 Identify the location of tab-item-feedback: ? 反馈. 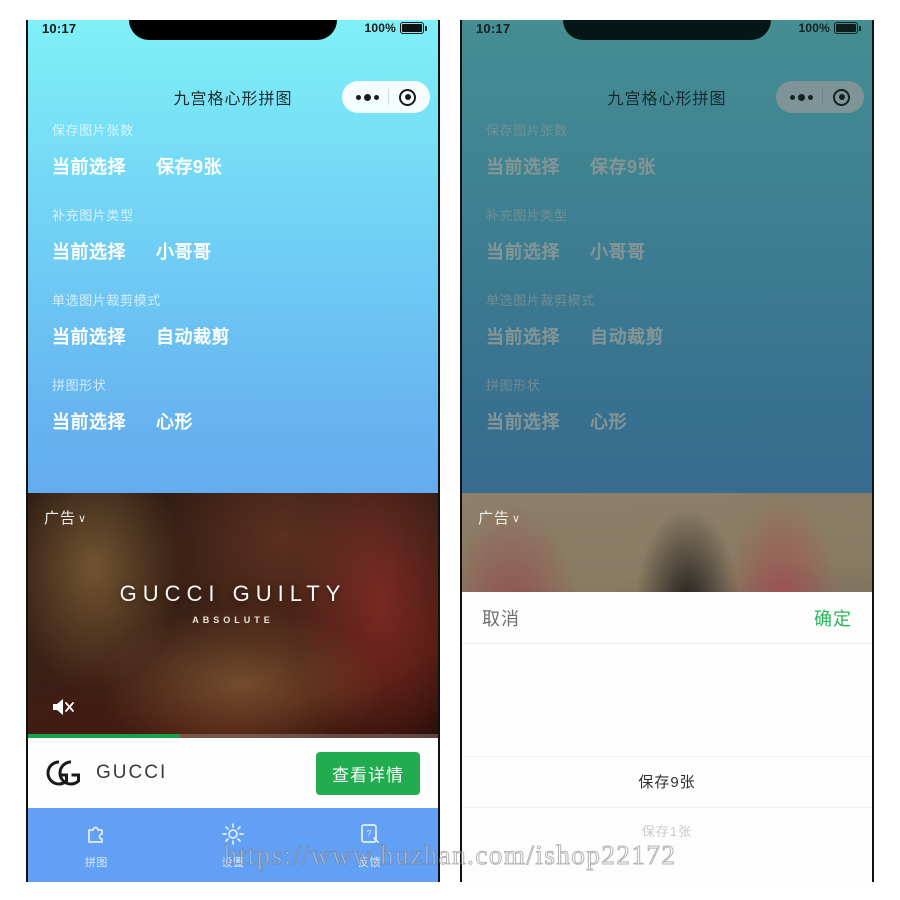
(369, 845).